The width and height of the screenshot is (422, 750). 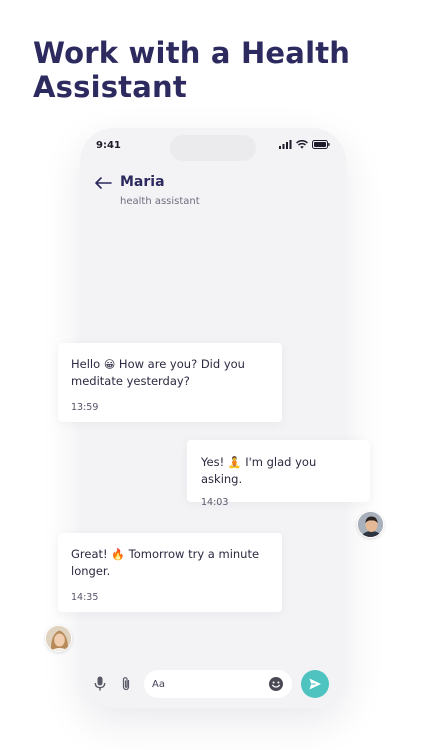 I want to click on avatar-user, so click(x=370, y=524).